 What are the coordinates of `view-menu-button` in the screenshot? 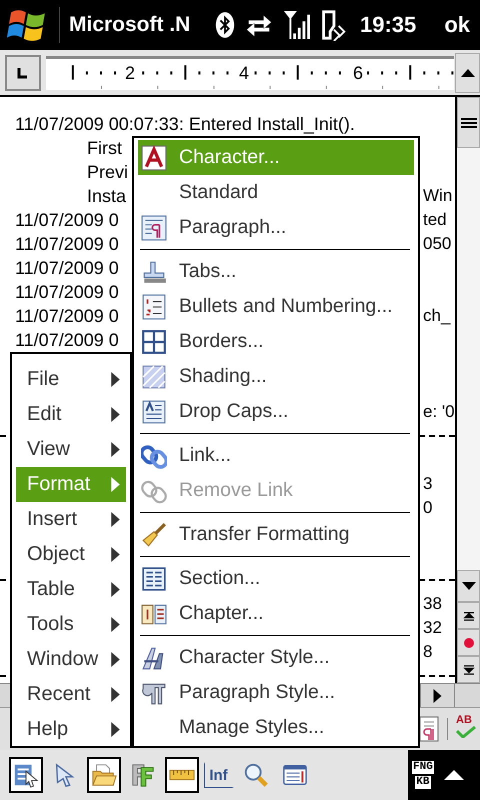 It's located at (468, 122).